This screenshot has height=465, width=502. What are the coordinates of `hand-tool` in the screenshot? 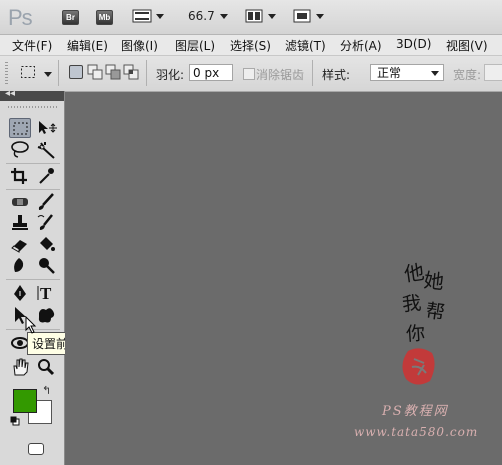 It's located at (20, 367).